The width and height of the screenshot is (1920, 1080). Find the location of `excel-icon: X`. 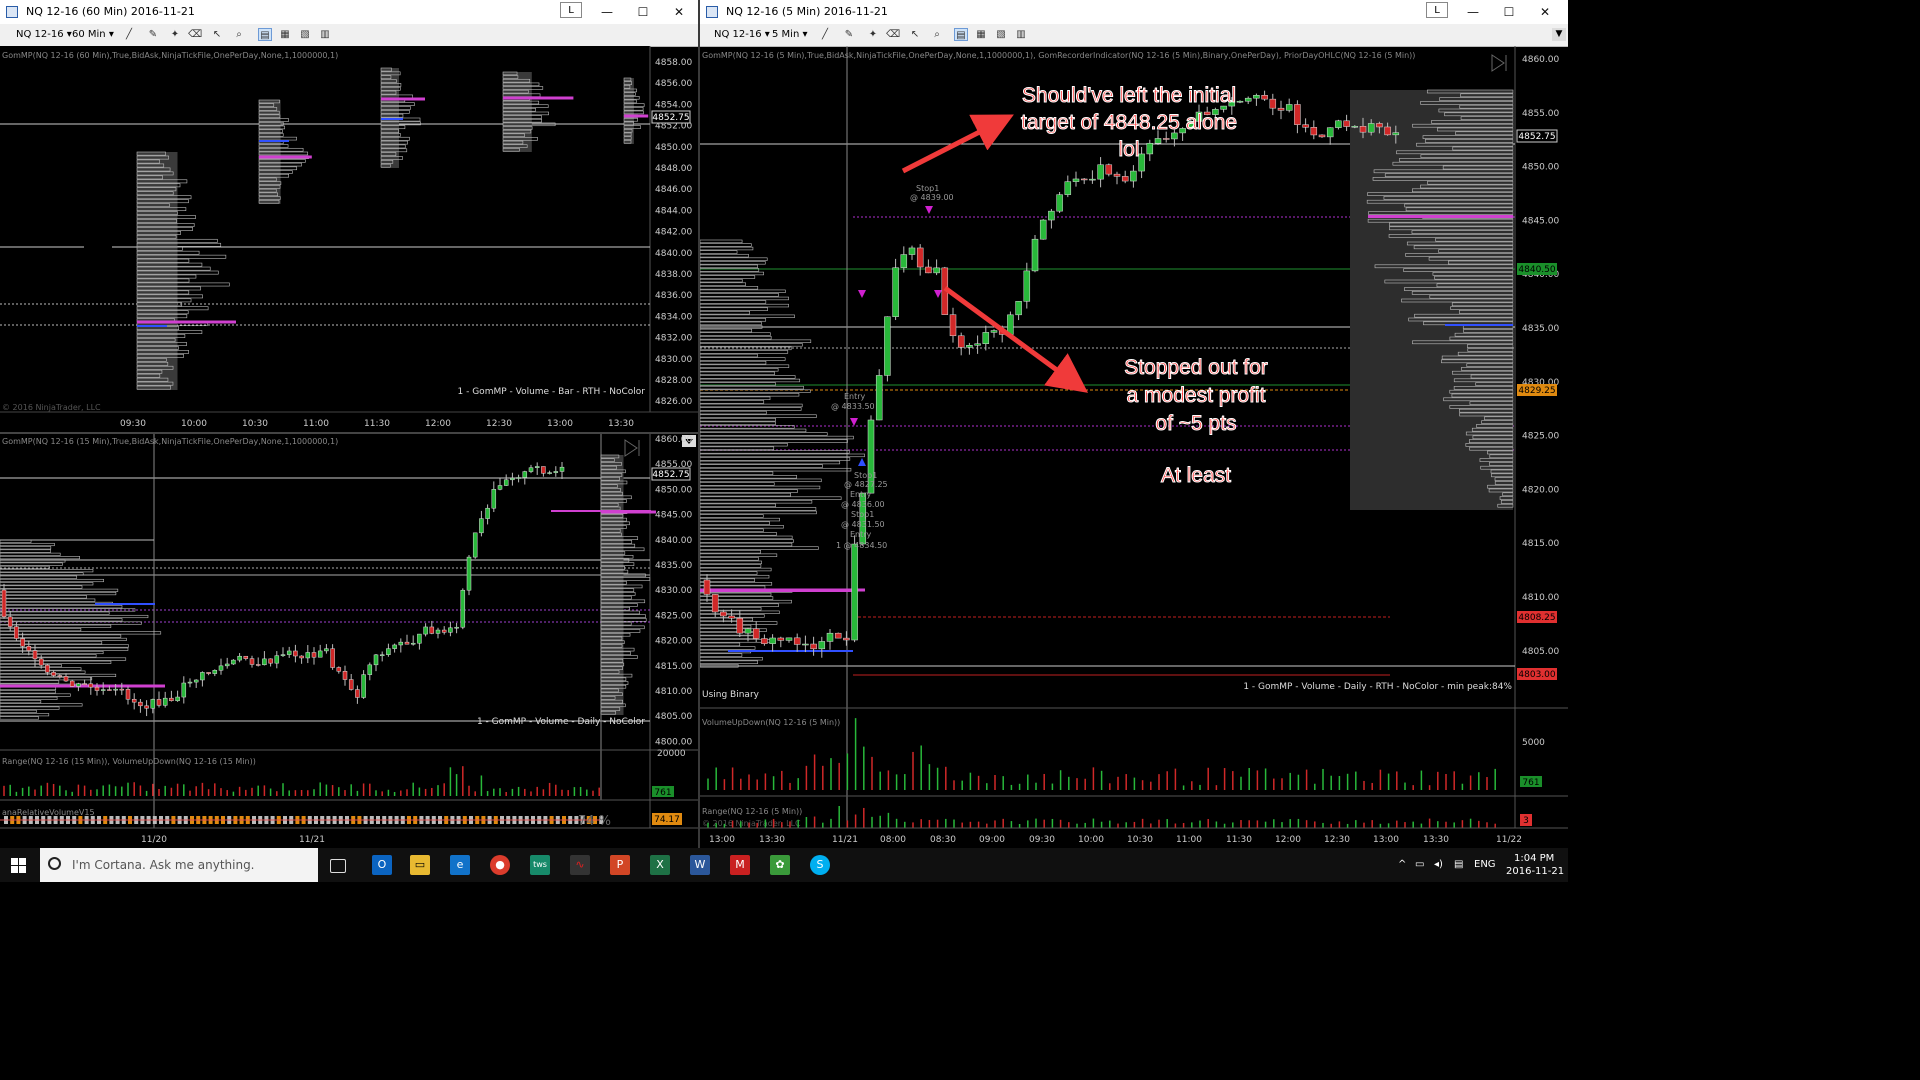

excel-icon: X is located at coordinates (660, 865).